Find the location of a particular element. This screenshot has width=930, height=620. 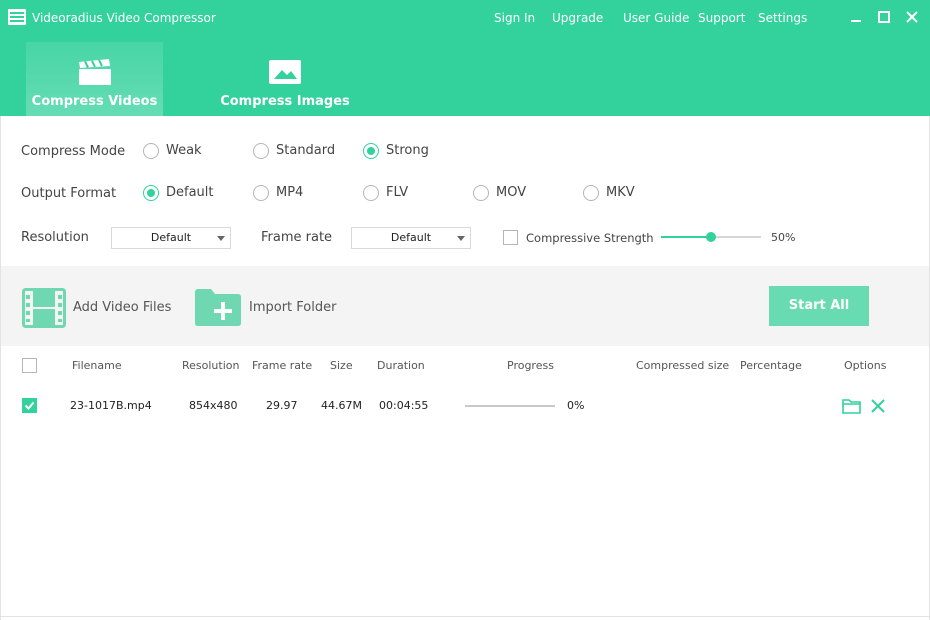

start-all-button: Start All is located at coordinates (819, 306).